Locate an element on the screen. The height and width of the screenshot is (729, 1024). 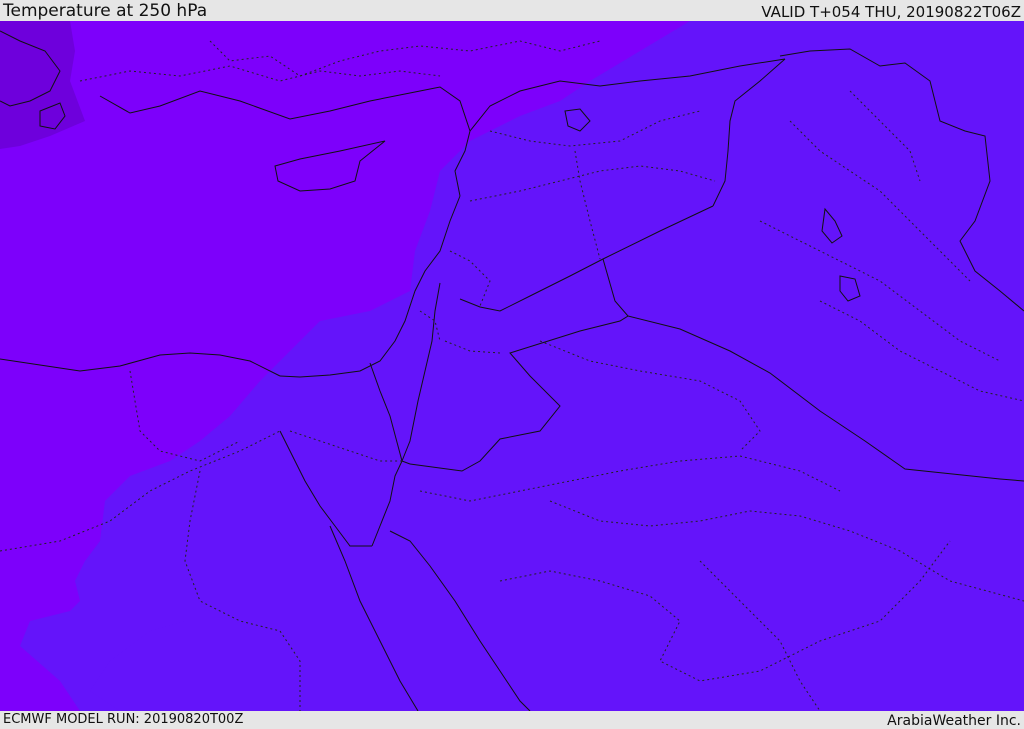
credit-label: ArabiaWeather Inc. is located at coordinates (954, 721).